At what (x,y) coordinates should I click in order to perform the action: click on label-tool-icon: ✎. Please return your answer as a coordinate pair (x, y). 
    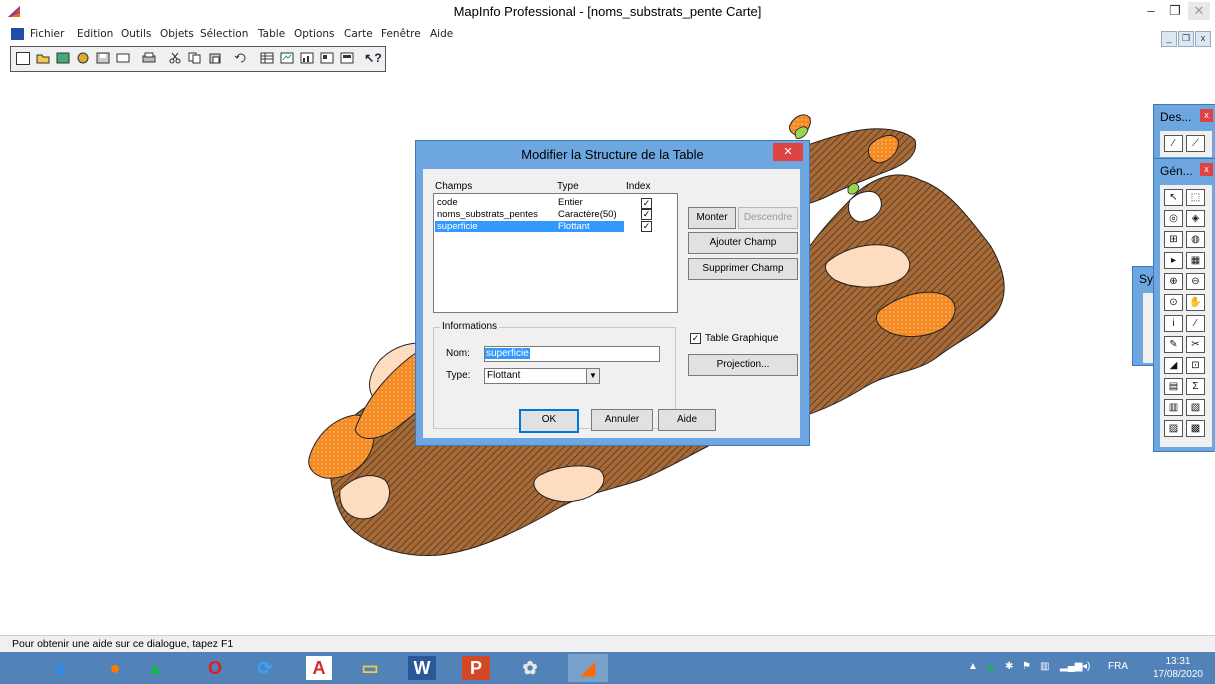
    Looking at the image, I should click on (1173, 344).